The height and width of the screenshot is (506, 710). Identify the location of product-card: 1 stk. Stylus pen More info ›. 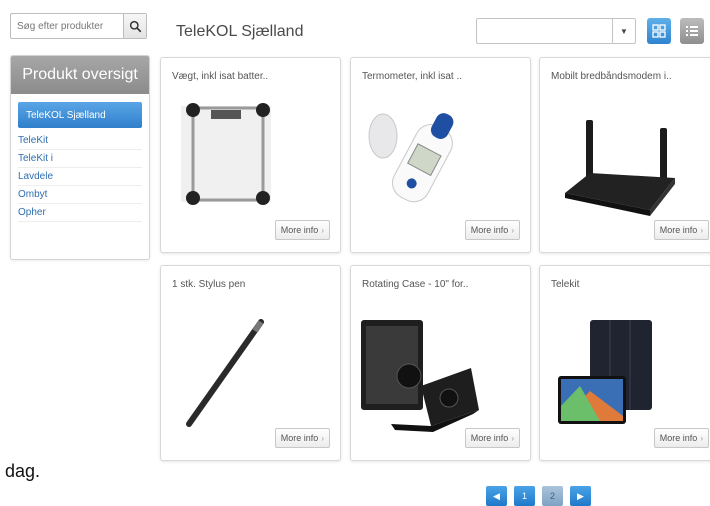
(250, 363).